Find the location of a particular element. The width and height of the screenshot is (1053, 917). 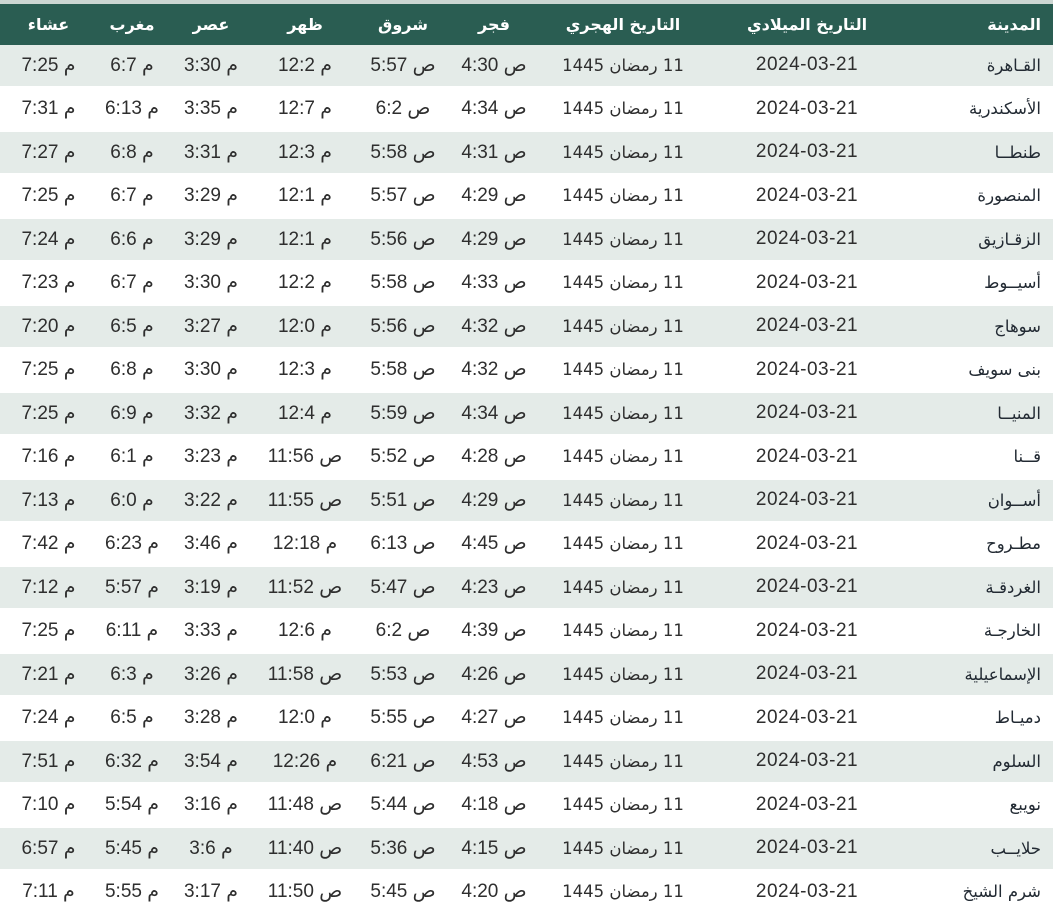

cell-dhuhr: 11:50 ص is located at coordinates (305, 892).